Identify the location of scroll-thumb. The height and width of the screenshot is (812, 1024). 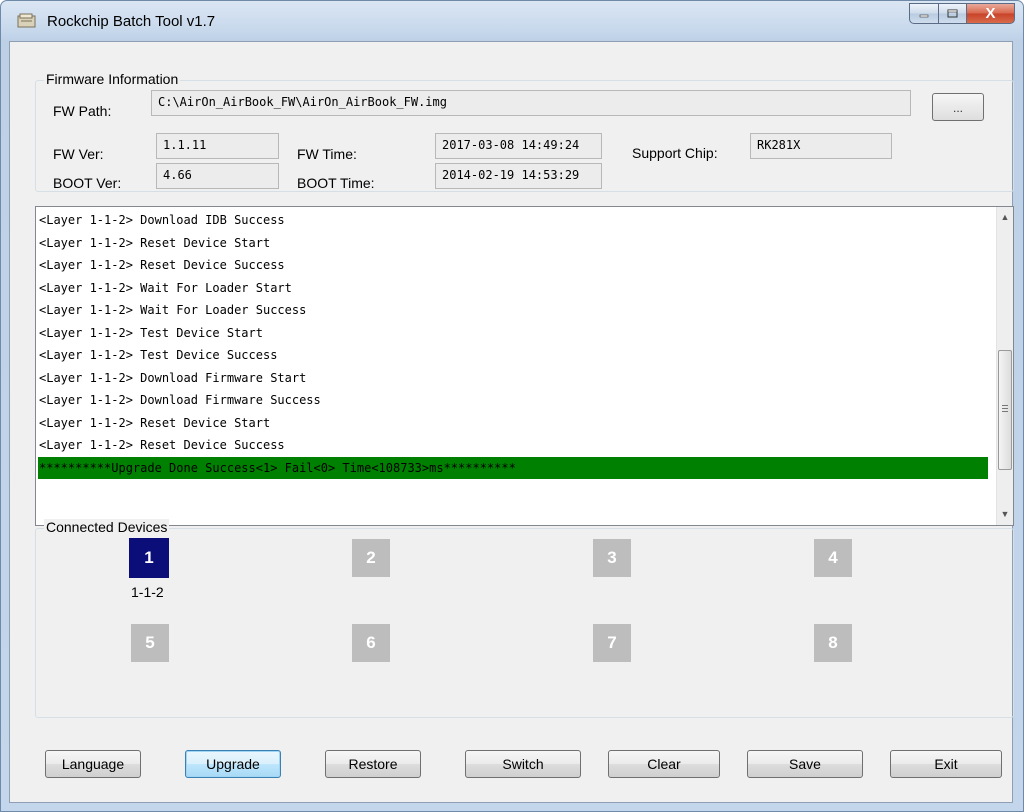
(1005, 410).